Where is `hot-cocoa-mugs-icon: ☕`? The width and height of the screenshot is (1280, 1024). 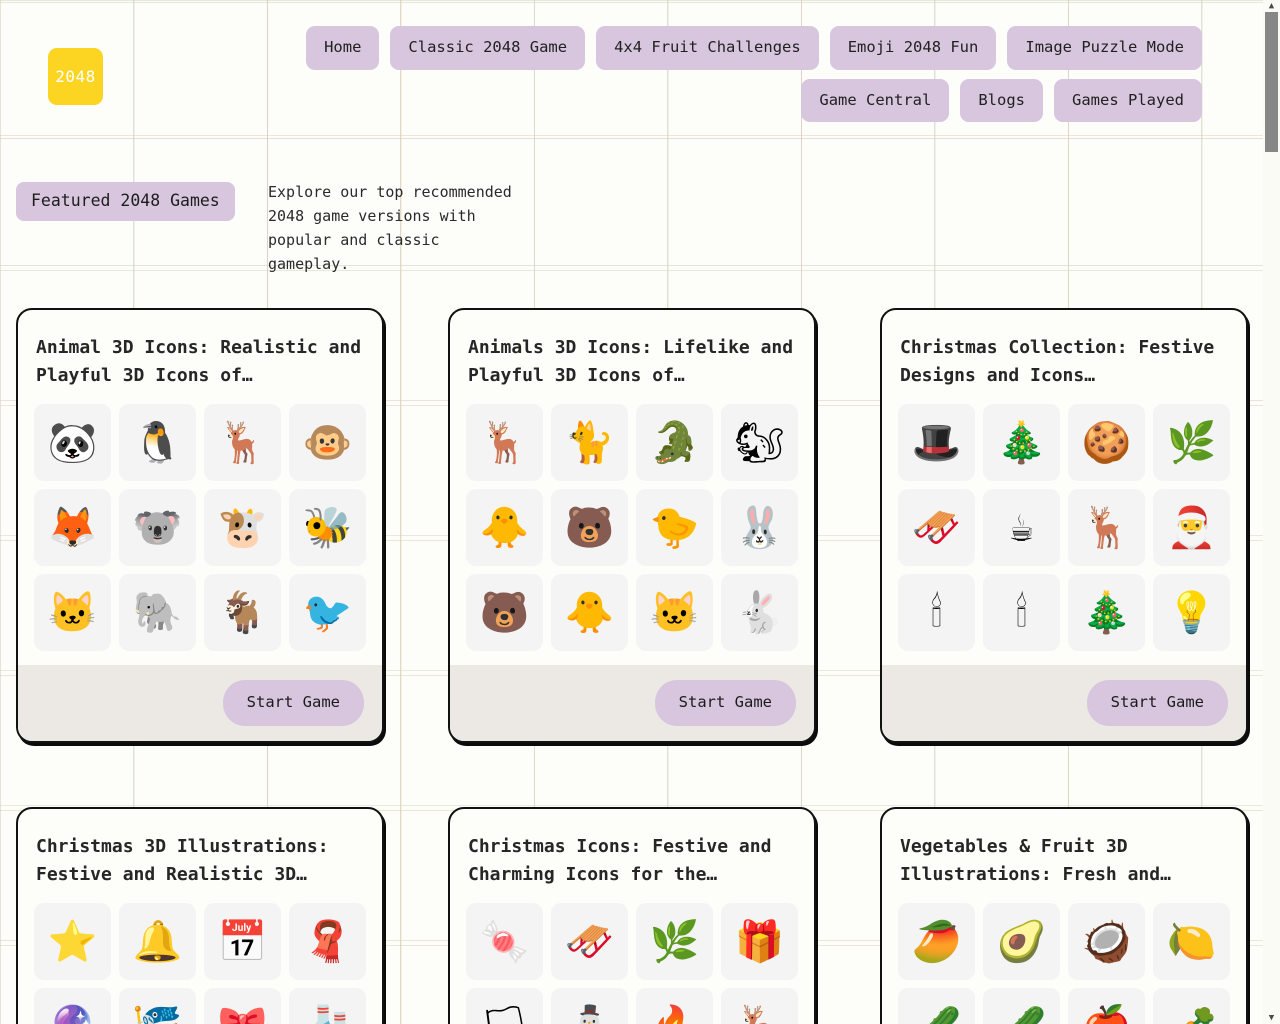
hot-cocoa-mugs-icon: ☕ is located at coordinates (1021, 527).